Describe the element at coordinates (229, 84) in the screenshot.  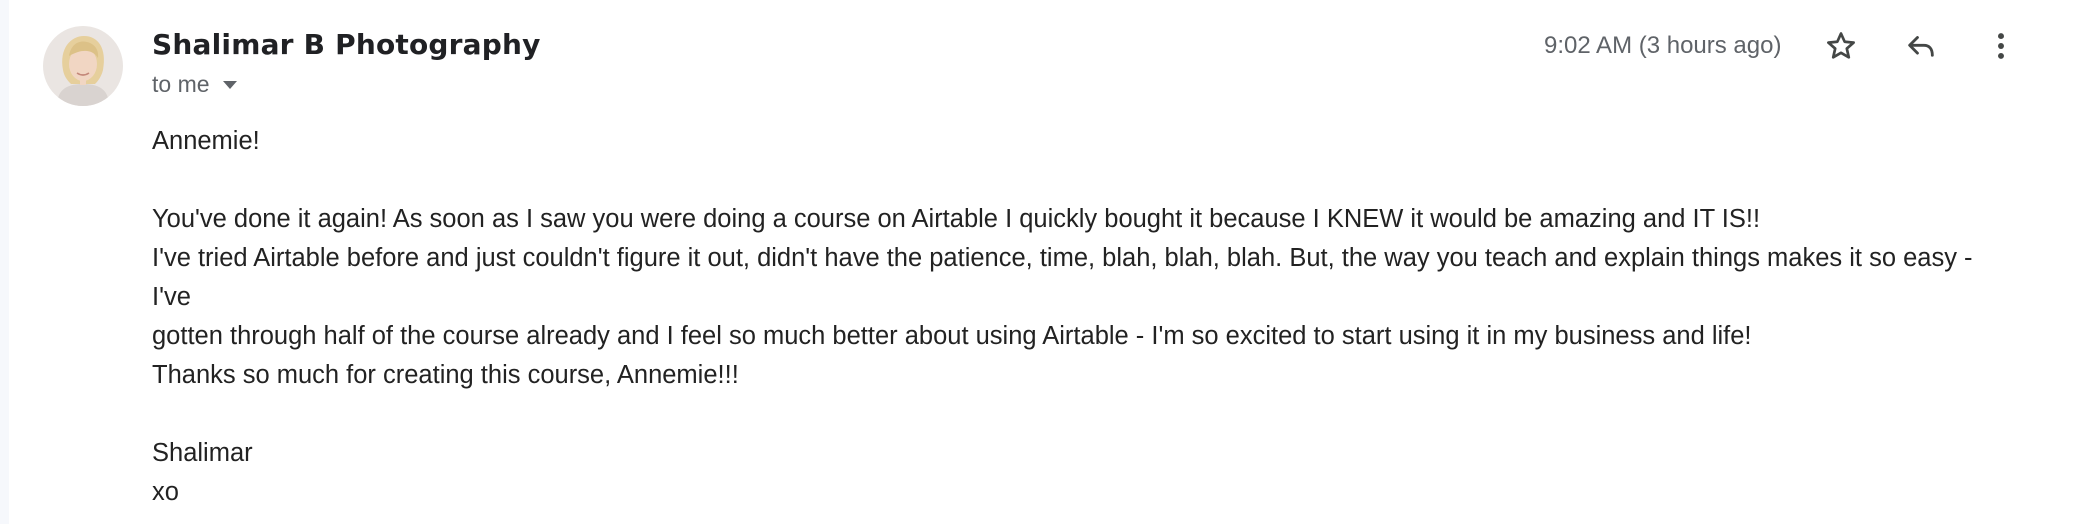
I see `caret-down-icon` at that location.